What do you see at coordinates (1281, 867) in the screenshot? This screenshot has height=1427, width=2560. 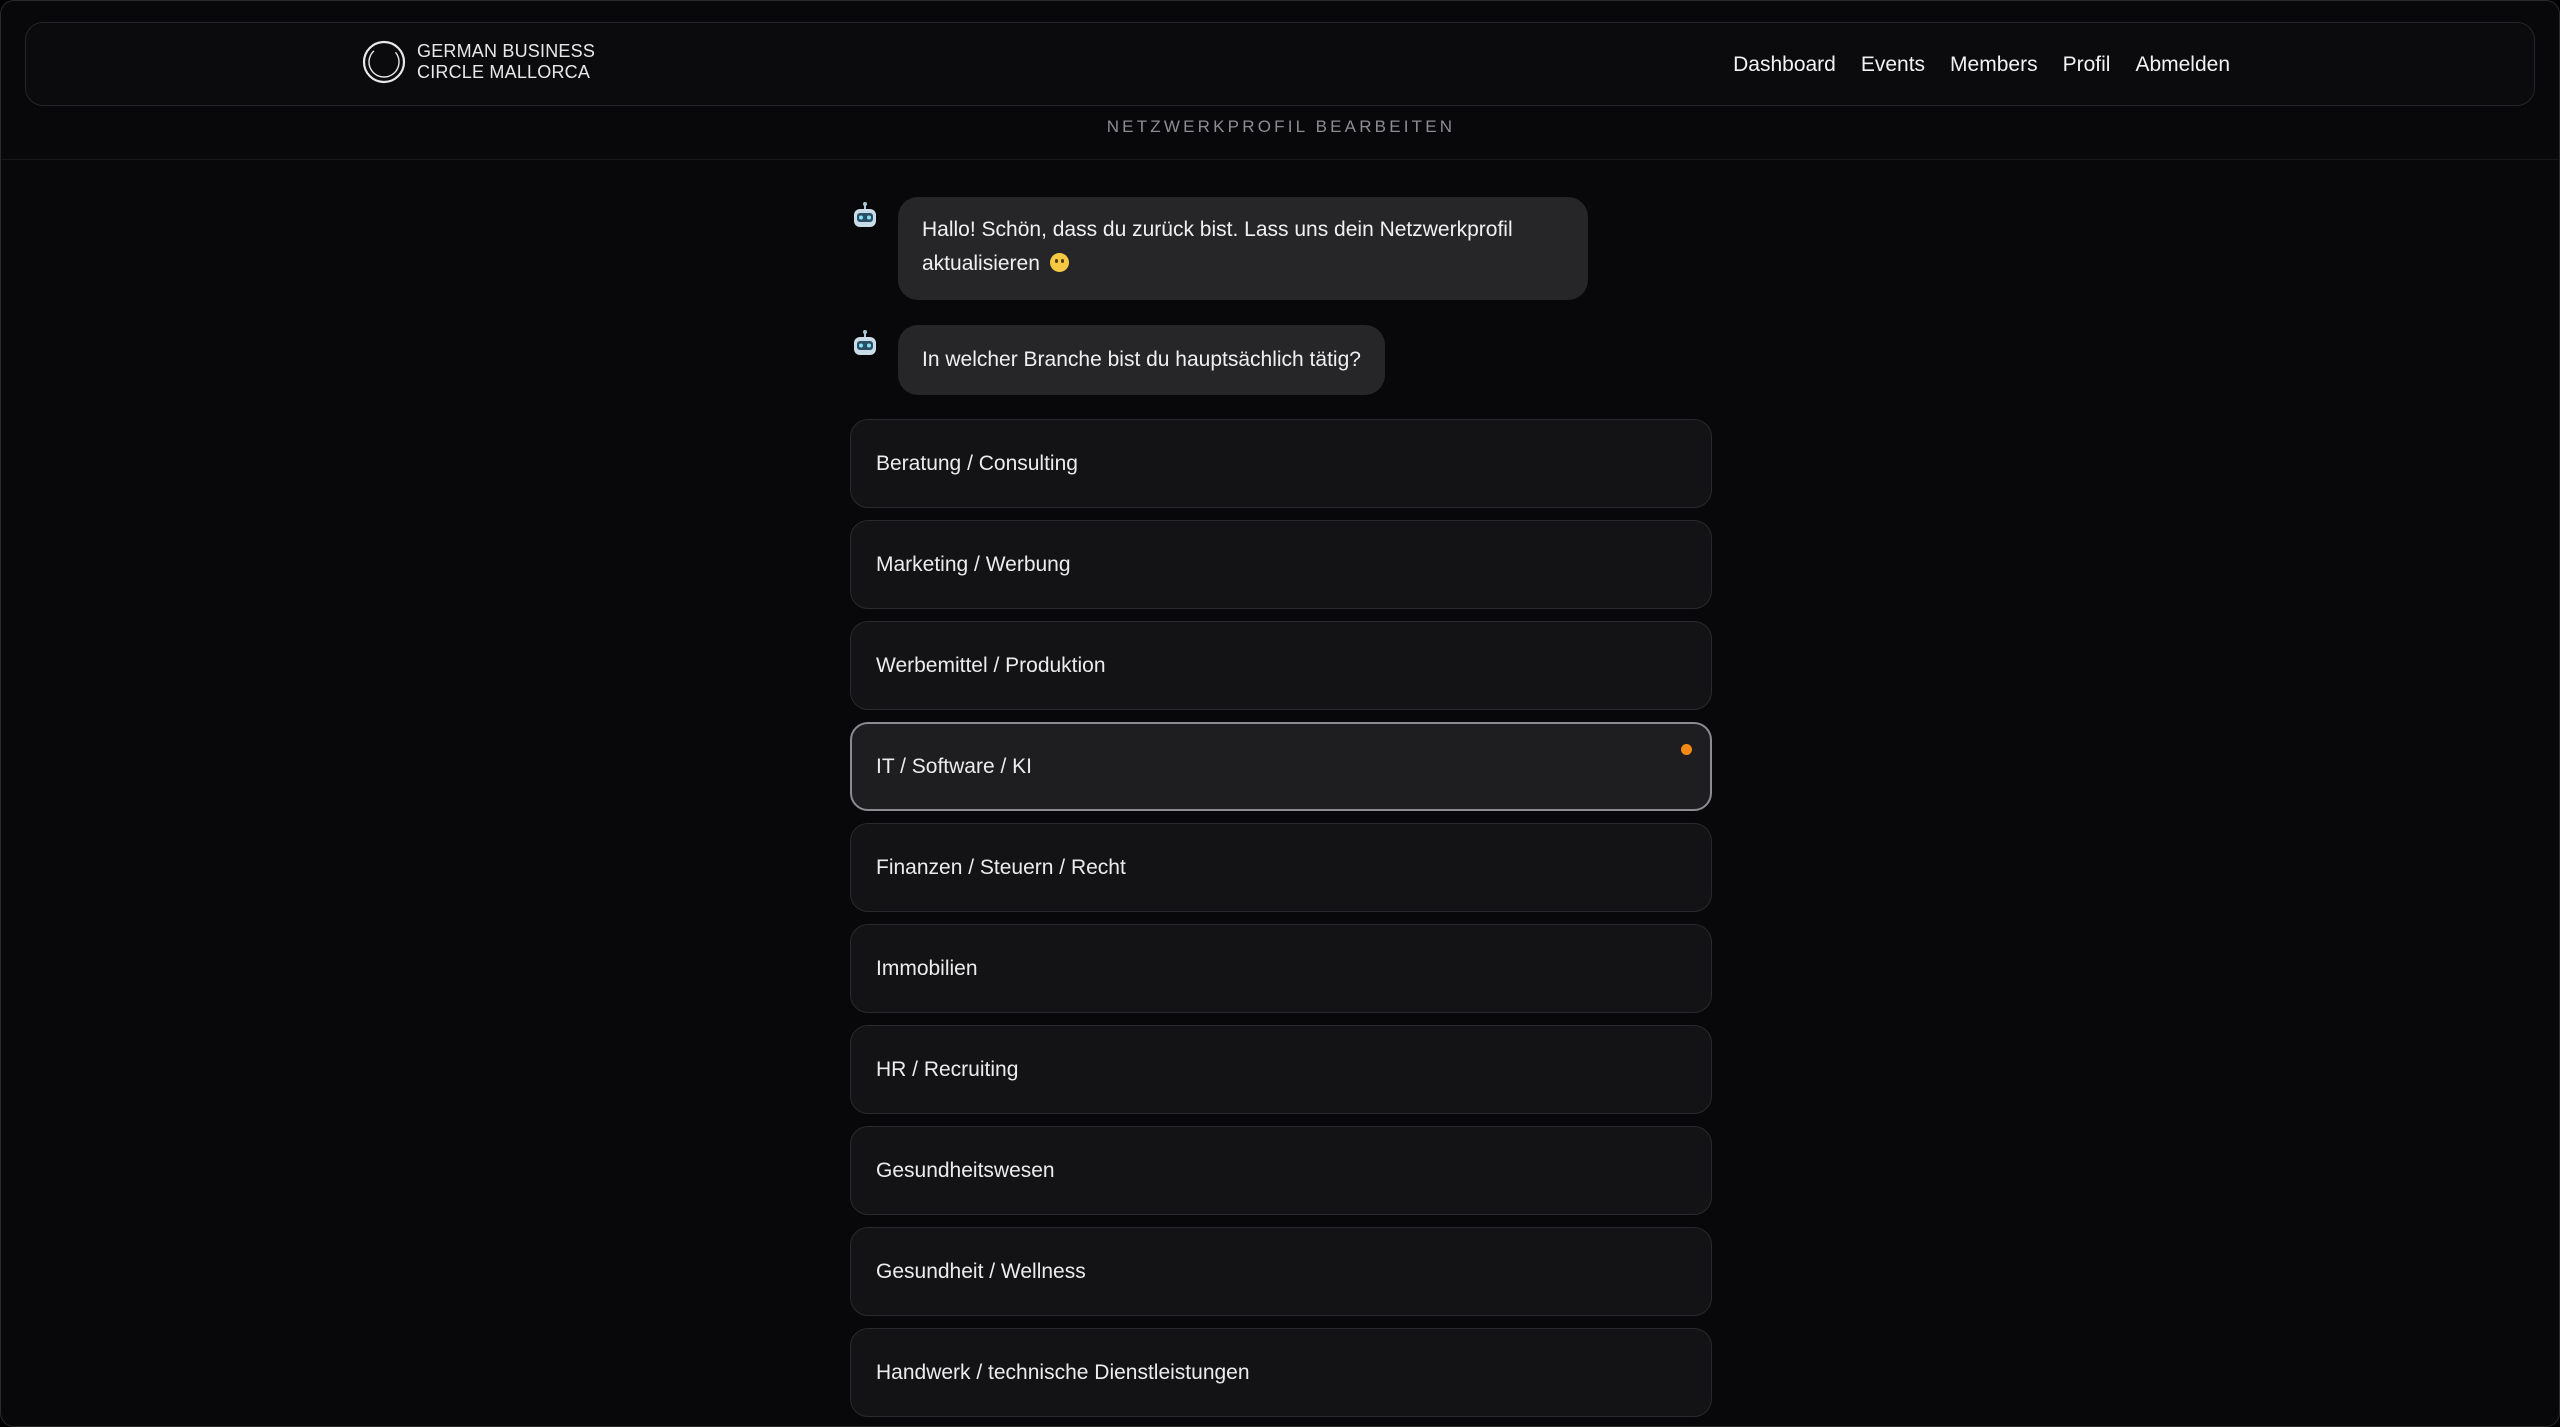 I see `option-finanzen-steuern-recht: Finanzen / Steuern / Recht` at bounding box center [1281, 867].